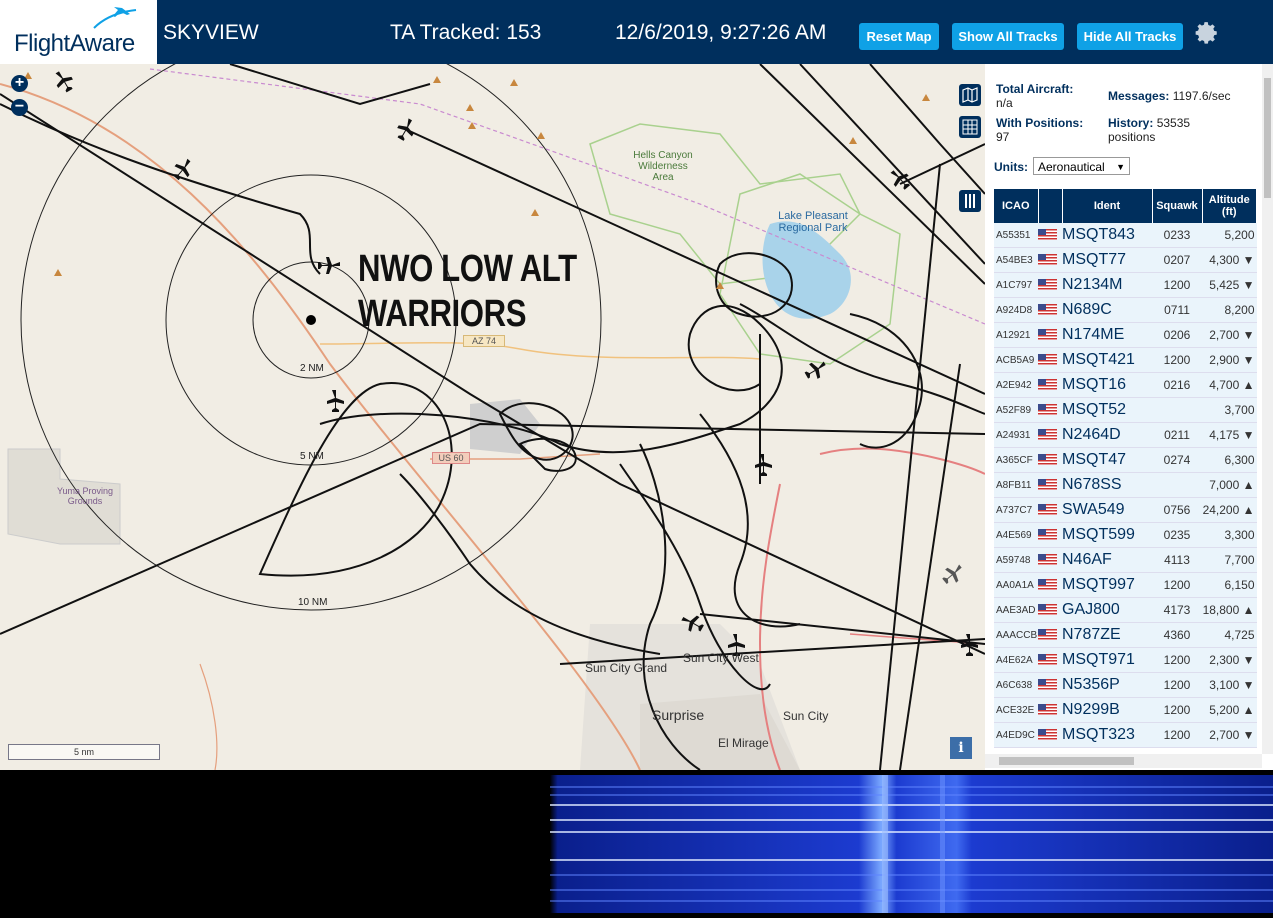 The height and width of the screenshot is (918, 1273). I want to click on table-row: A12921 N174ME 0206 2,700 ▼, so click(1125, 335).